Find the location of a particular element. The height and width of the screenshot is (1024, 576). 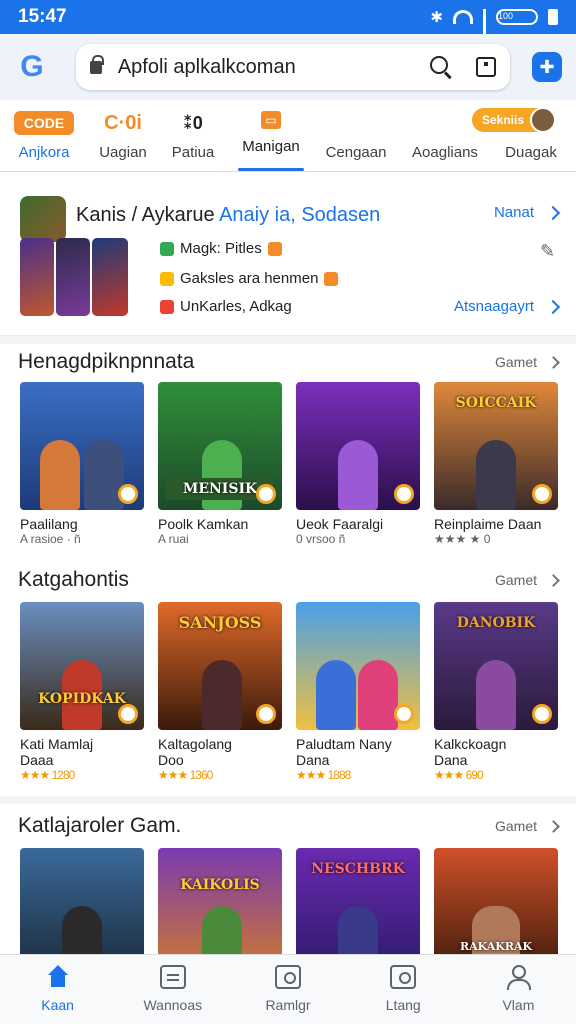

game-name-line2: Dana is located at coordinates (313, 760).